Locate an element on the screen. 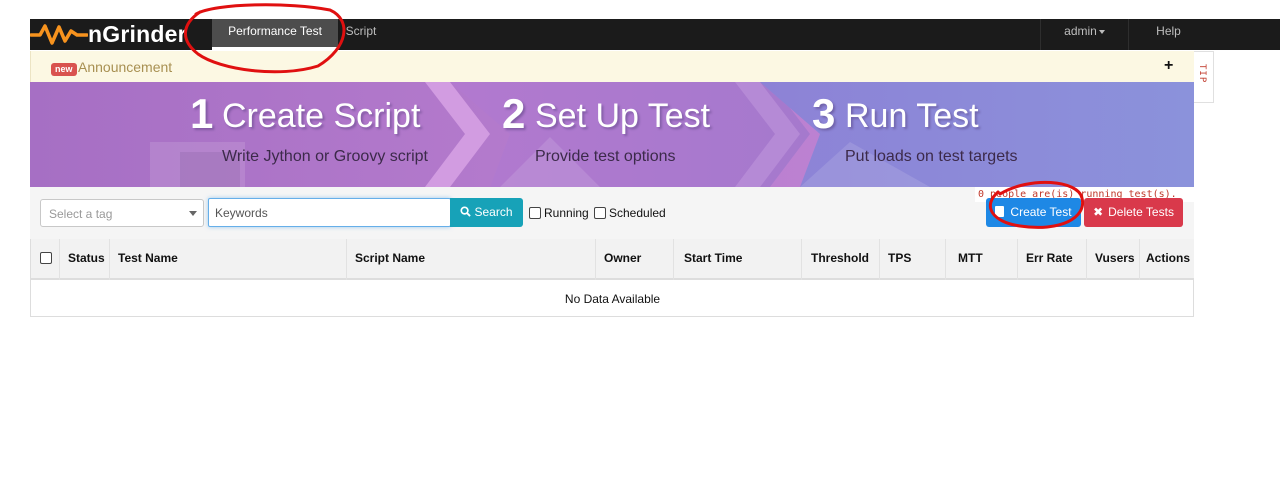  close-icon: ✖ is located at coordinates (1098, 212).